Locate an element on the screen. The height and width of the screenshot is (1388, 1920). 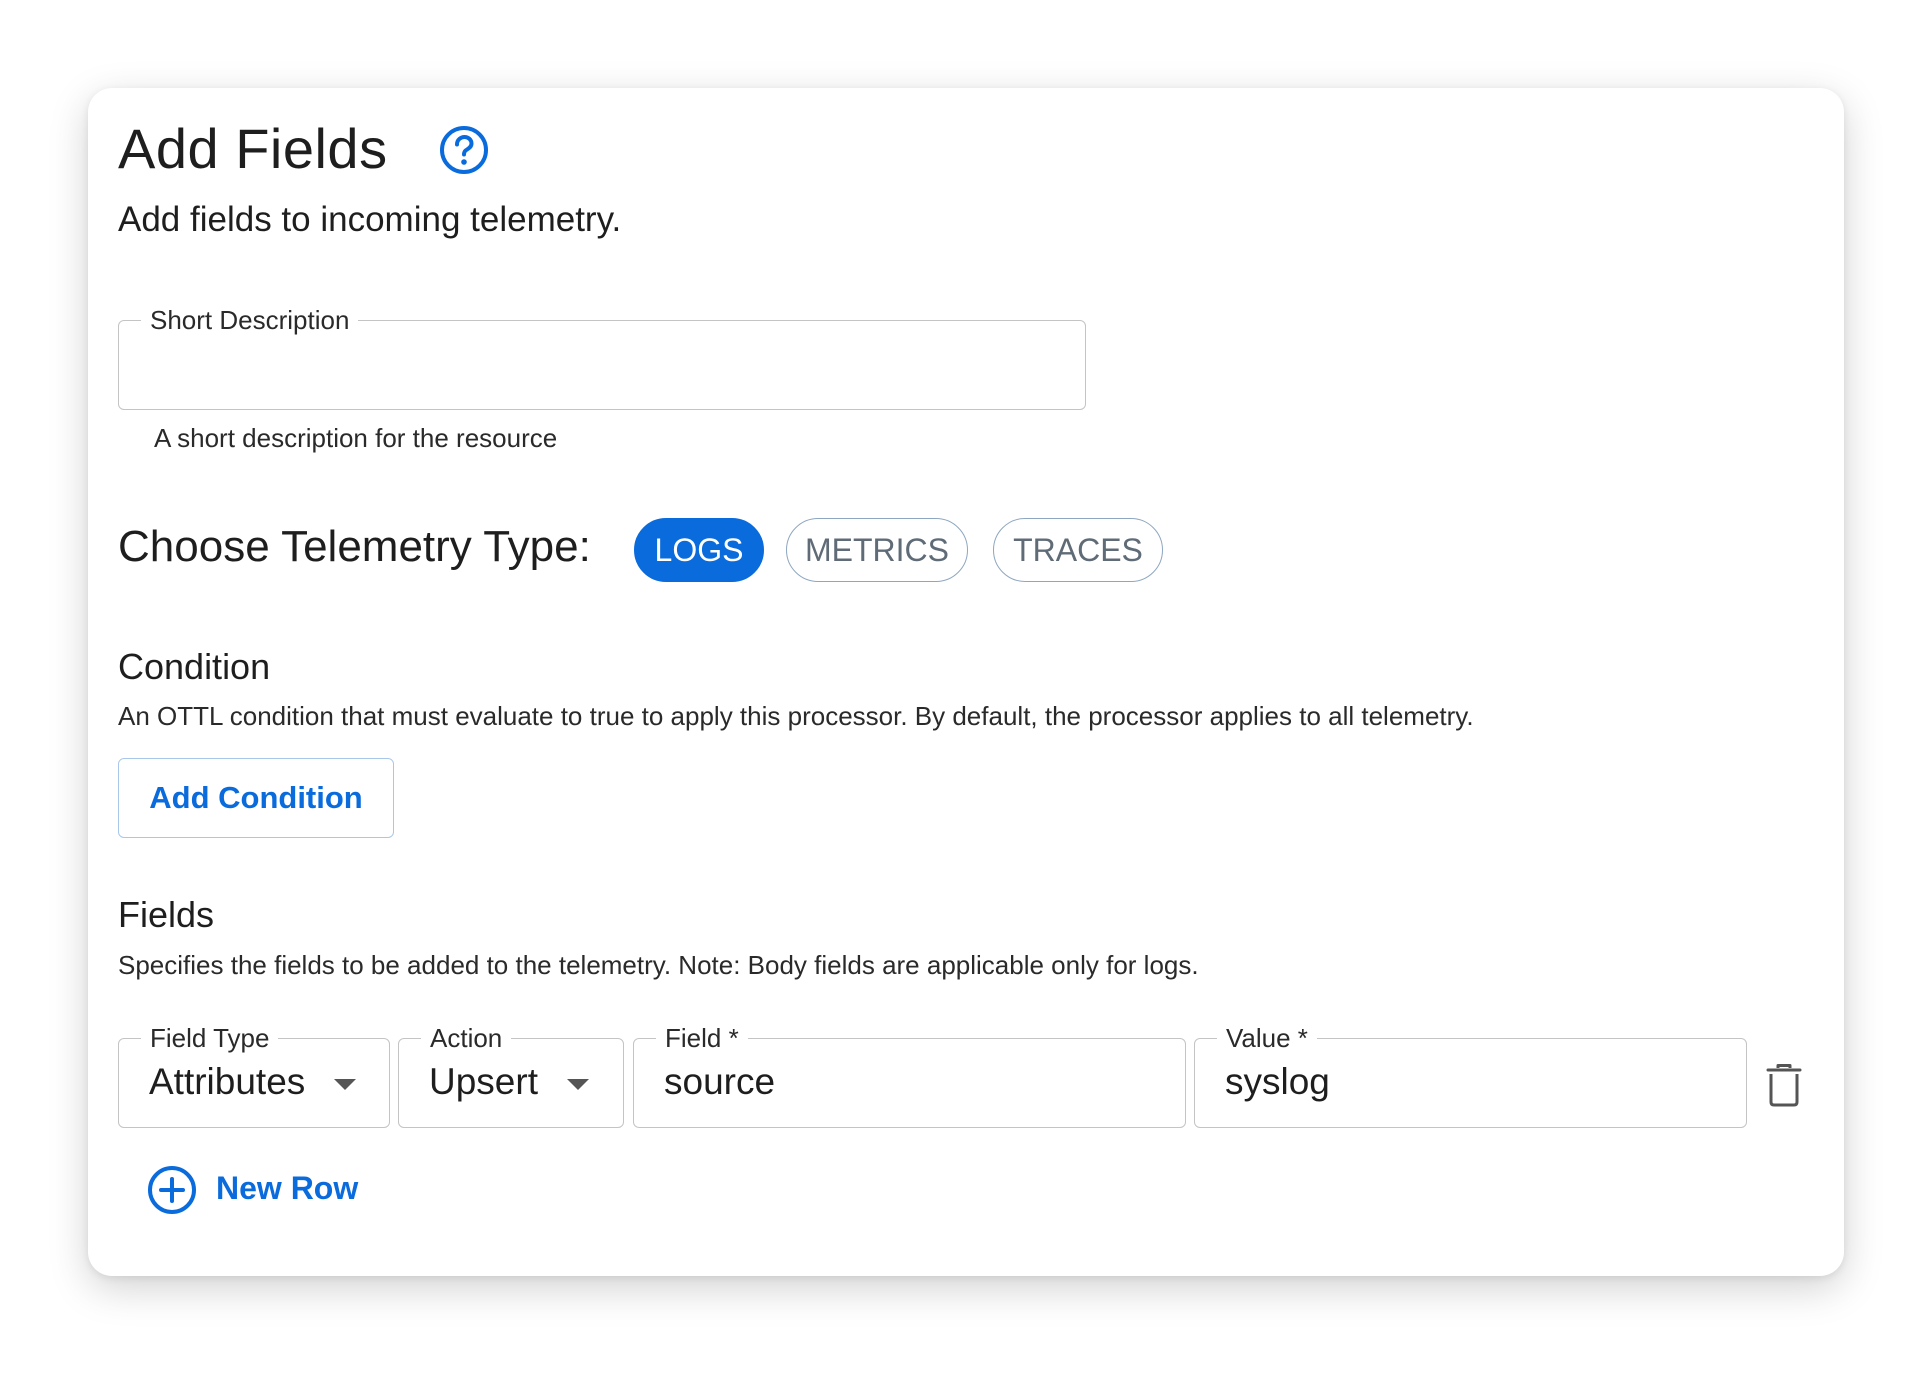
action-value: Upsert is located at coordinates (483, 1081).